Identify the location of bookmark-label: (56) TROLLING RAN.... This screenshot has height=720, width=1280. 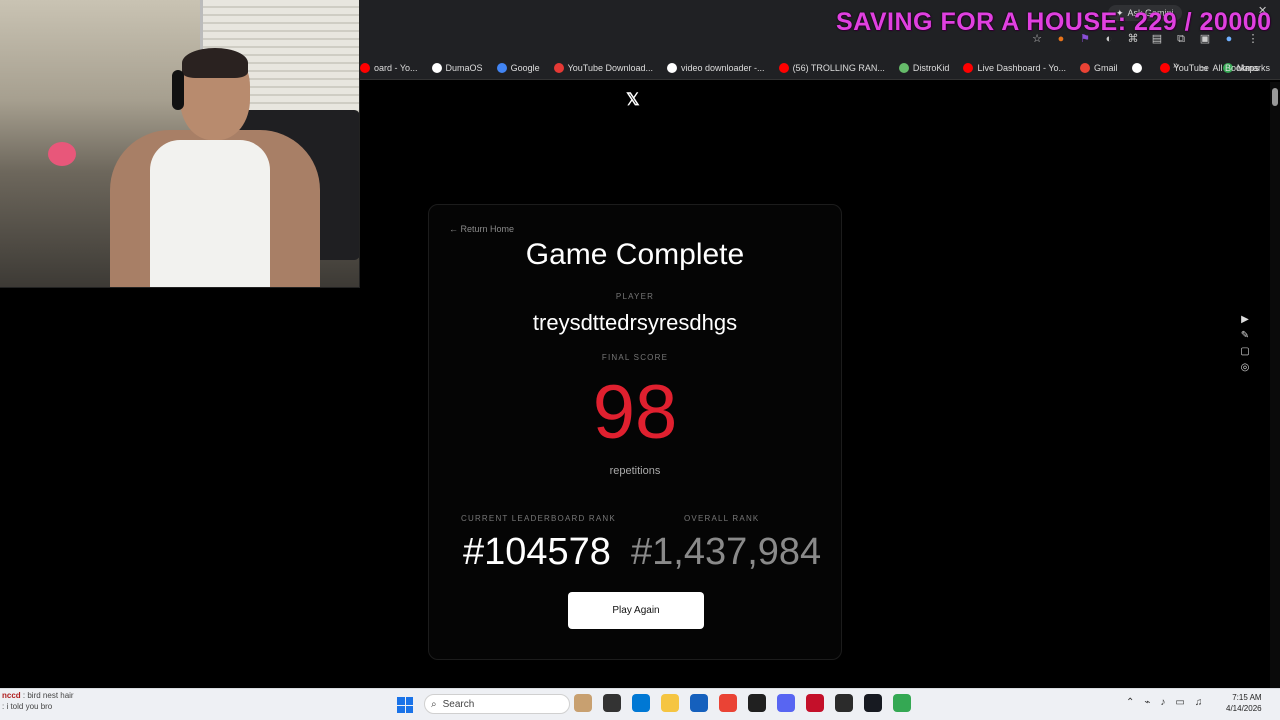
(838, 67).